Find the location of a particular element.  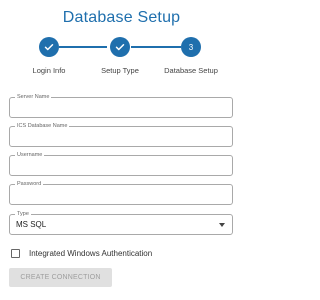

username-label: Username is located at coordinates (30, 155).